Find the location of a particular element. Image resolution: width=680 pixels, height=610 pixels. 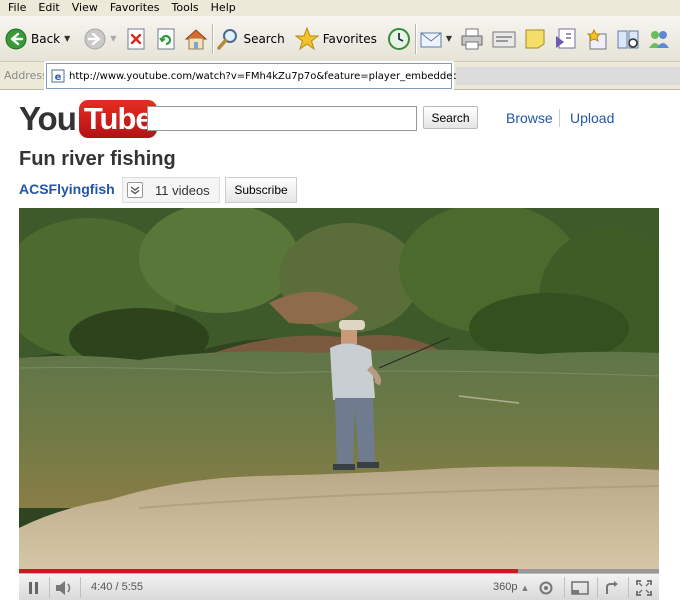

print-icon is located at coordinates (472, 38).